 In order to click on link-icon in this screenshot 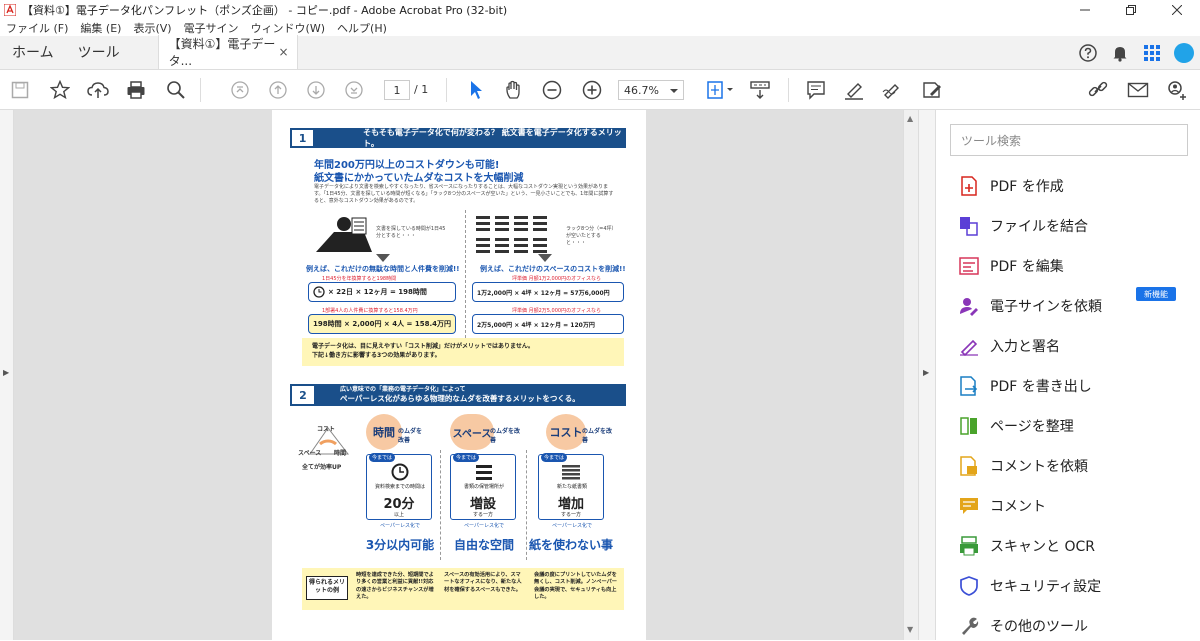, I will do `click(1098, 90)`.